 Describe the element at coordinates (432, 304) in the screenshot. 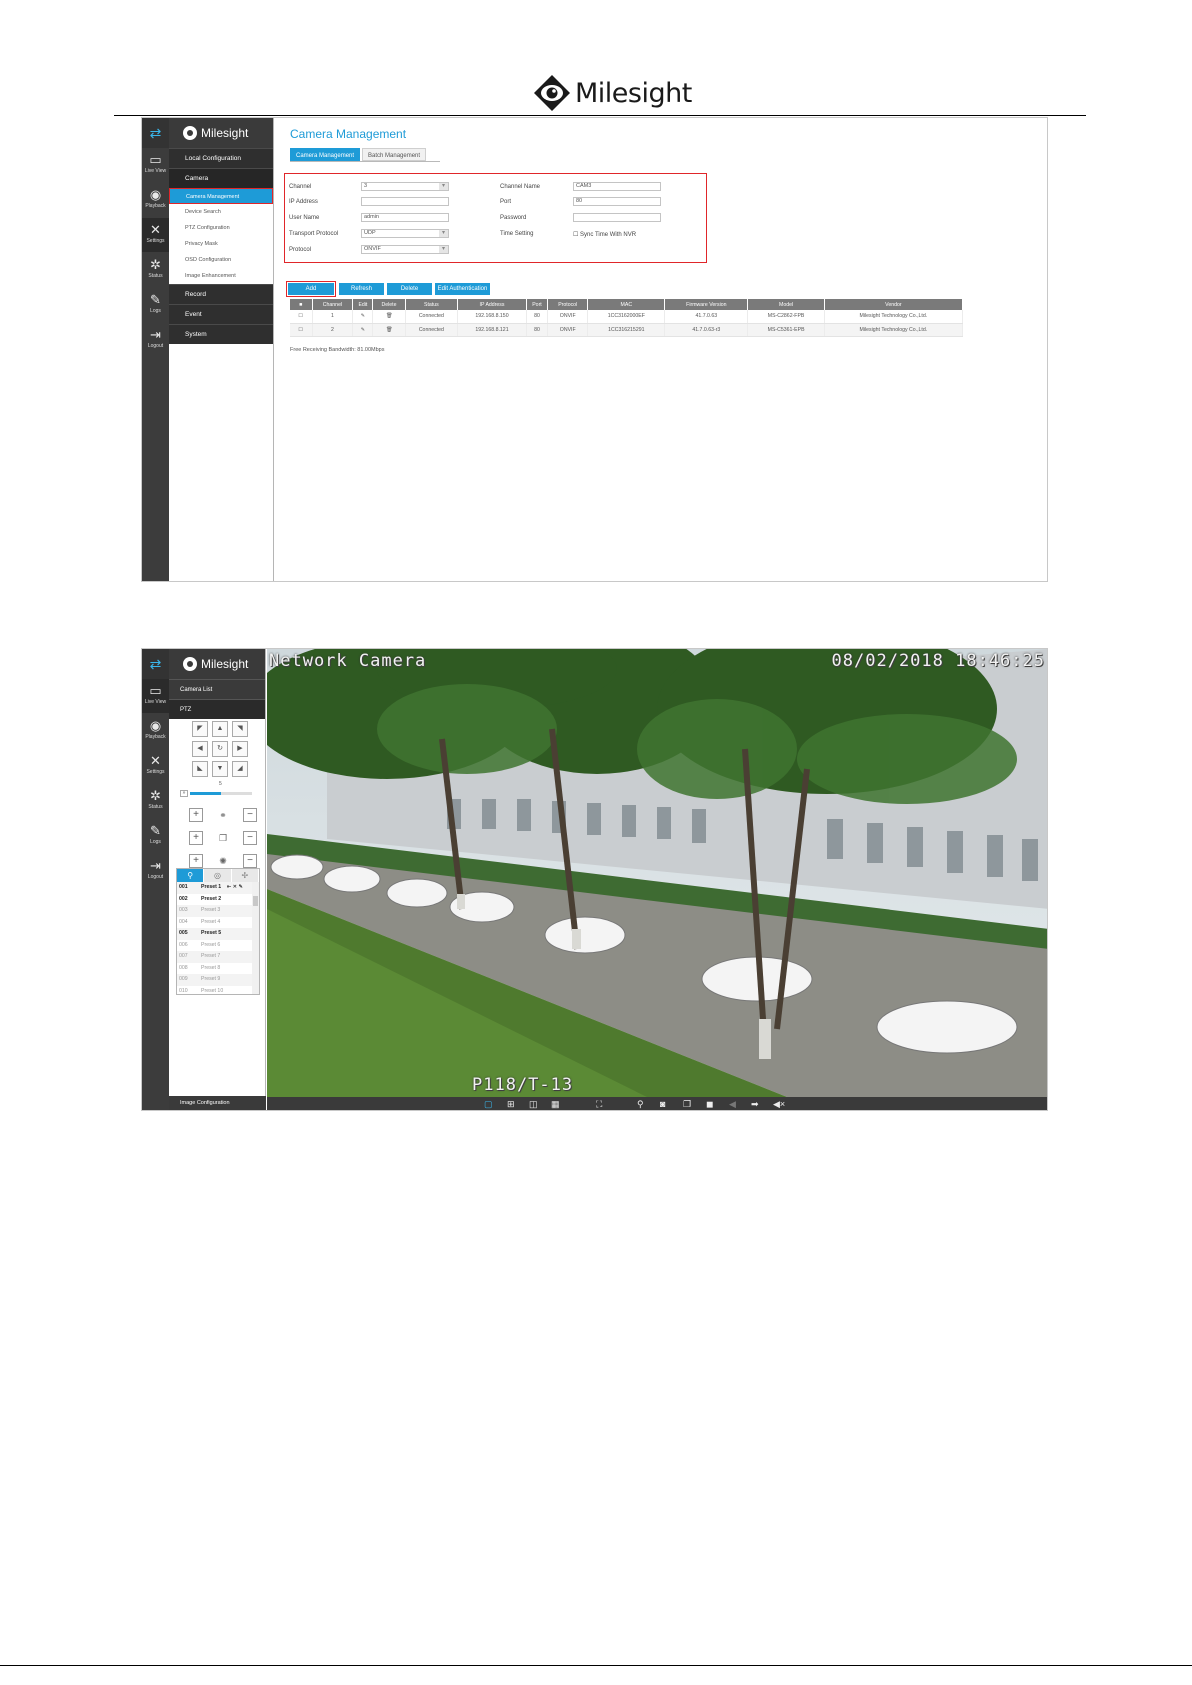

I see `col-status: Status` at that location.